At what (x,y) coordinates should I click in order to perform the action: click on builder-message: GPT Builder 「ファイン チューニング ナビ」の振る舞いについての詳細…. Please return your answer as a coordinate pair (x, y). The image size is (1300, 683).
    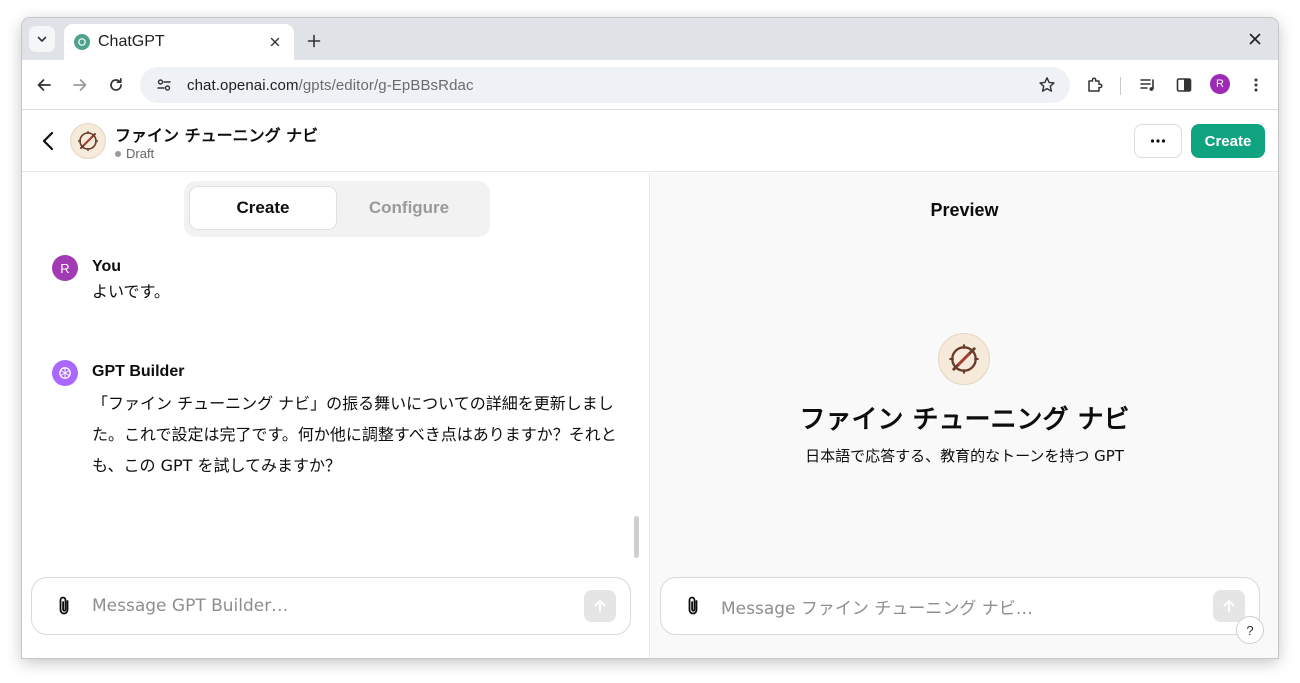
    Looking at the image, I should click on (334, 425).